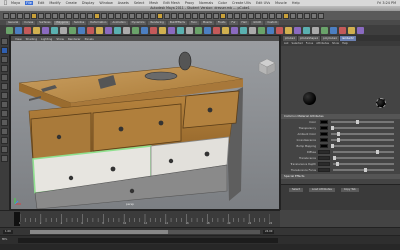 Image resolution: width=400 pixels, height=250 pixels. What do you see at coordinates (324, 164) in the screenshot?
I see `numeric-field` at bounding box center [324, 164].